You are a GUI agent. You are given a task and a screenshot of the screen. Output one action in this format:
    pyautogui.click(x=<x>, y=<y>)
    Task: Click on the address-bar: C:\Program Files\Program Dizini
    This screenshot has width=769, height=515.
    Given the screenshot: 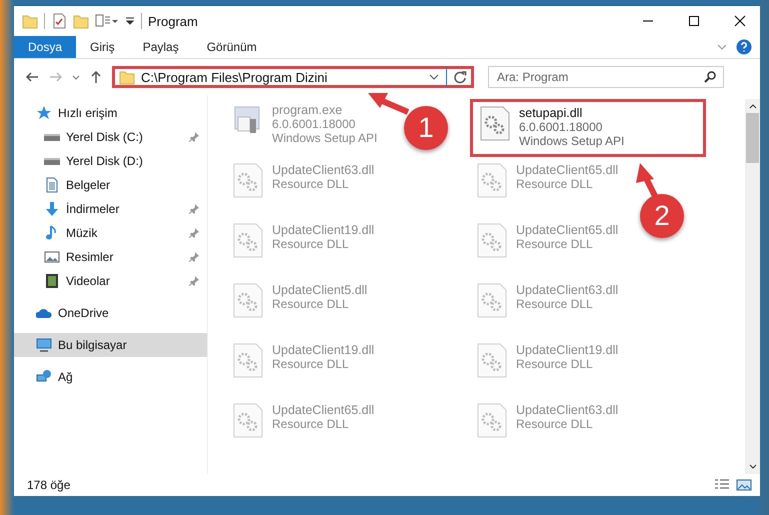 What is the action you would take?
    pyautogui.click(x=293, y=77)
    